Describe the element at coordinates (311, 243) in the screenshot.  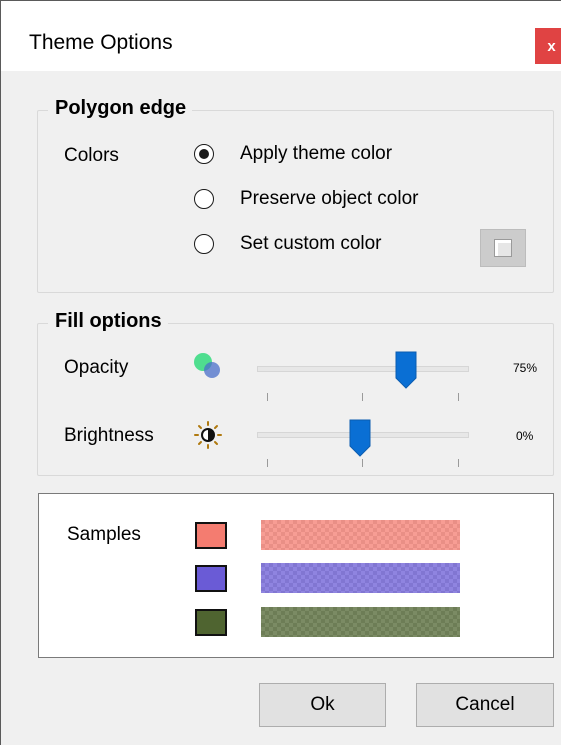
I see `radio-label: Set custom color` at that location.